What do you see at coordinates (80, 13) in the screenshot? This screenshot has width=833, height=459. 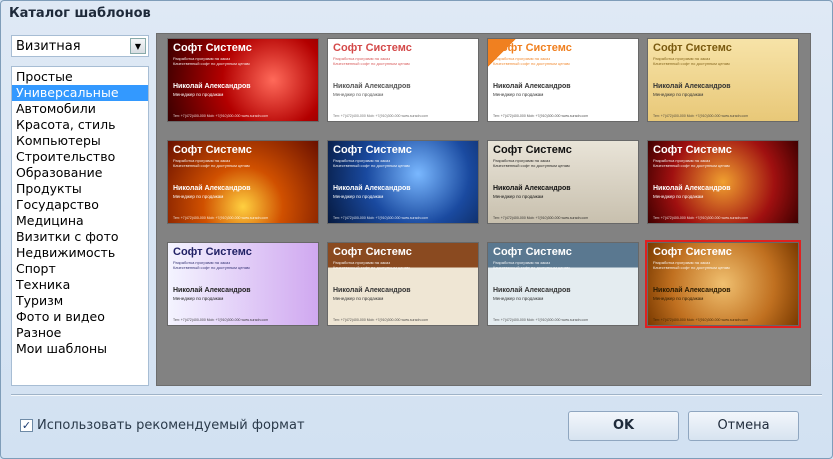 I see `window-title: Каталог шаблонов` at bounding box center [80, 13].